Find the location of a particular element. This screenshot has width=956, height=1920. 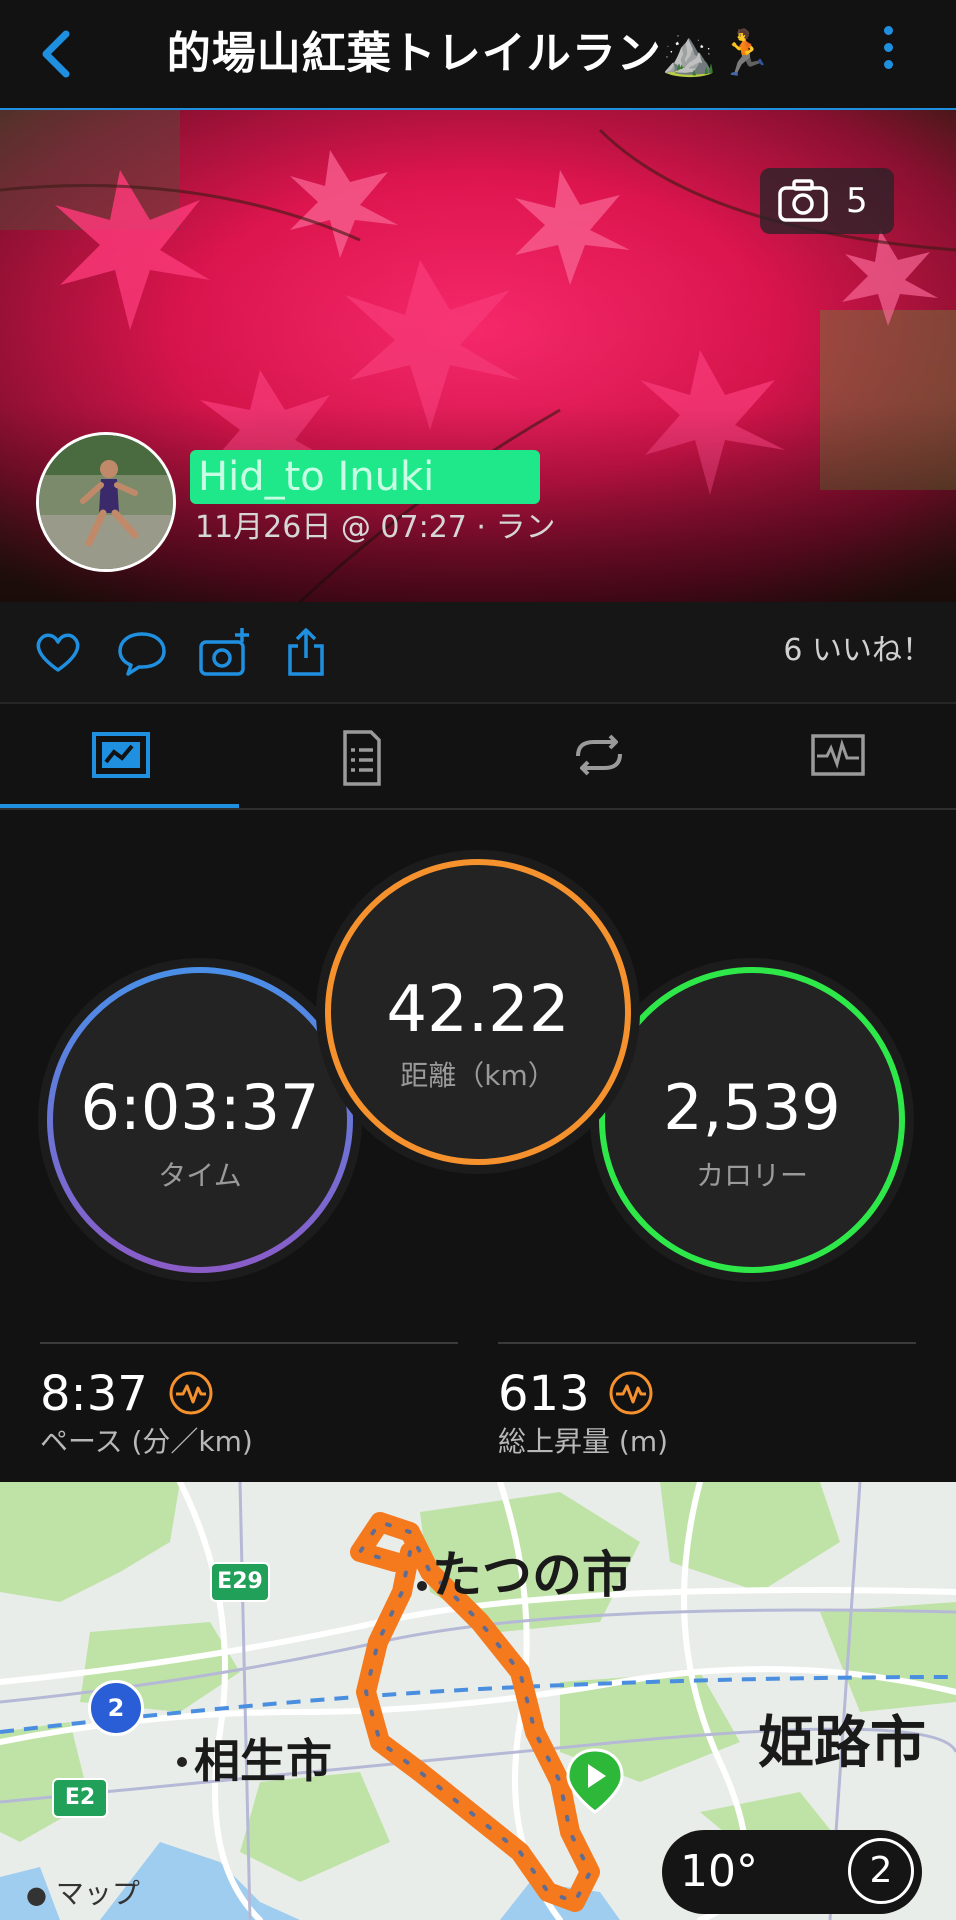

elevation-value: 613 is located at coordinates (544, 1394).